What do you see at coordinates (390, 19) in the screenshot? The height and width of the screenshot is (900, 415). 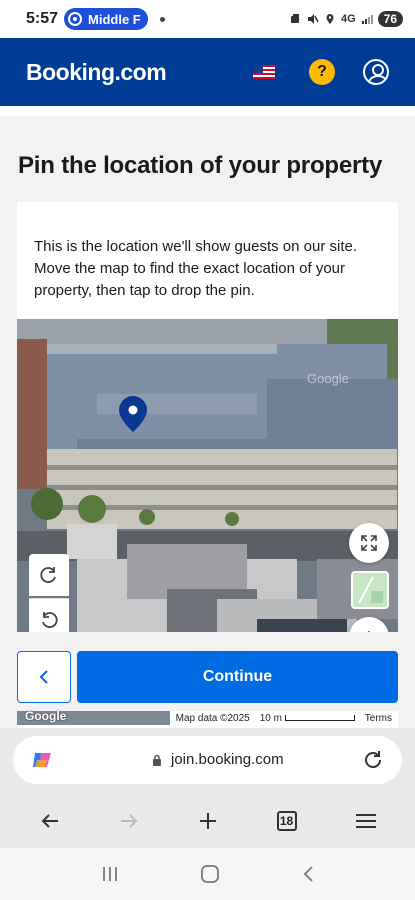 I see `battery-level: 76` at bounding box center [390, 19].